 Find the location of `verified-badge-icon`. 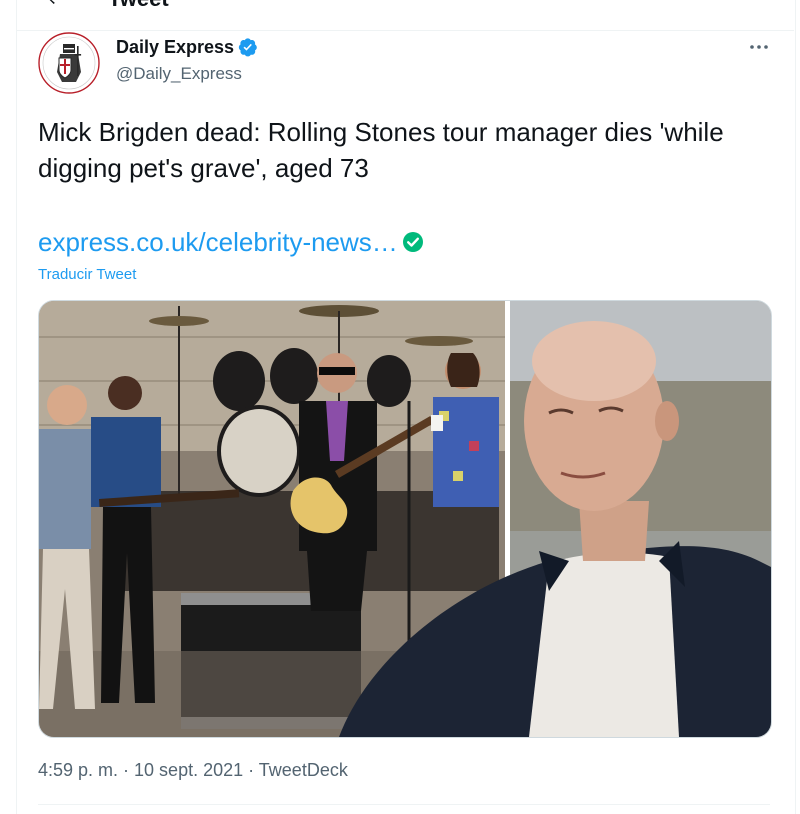

verified-badge-icon is located at coordinates (247, 47).